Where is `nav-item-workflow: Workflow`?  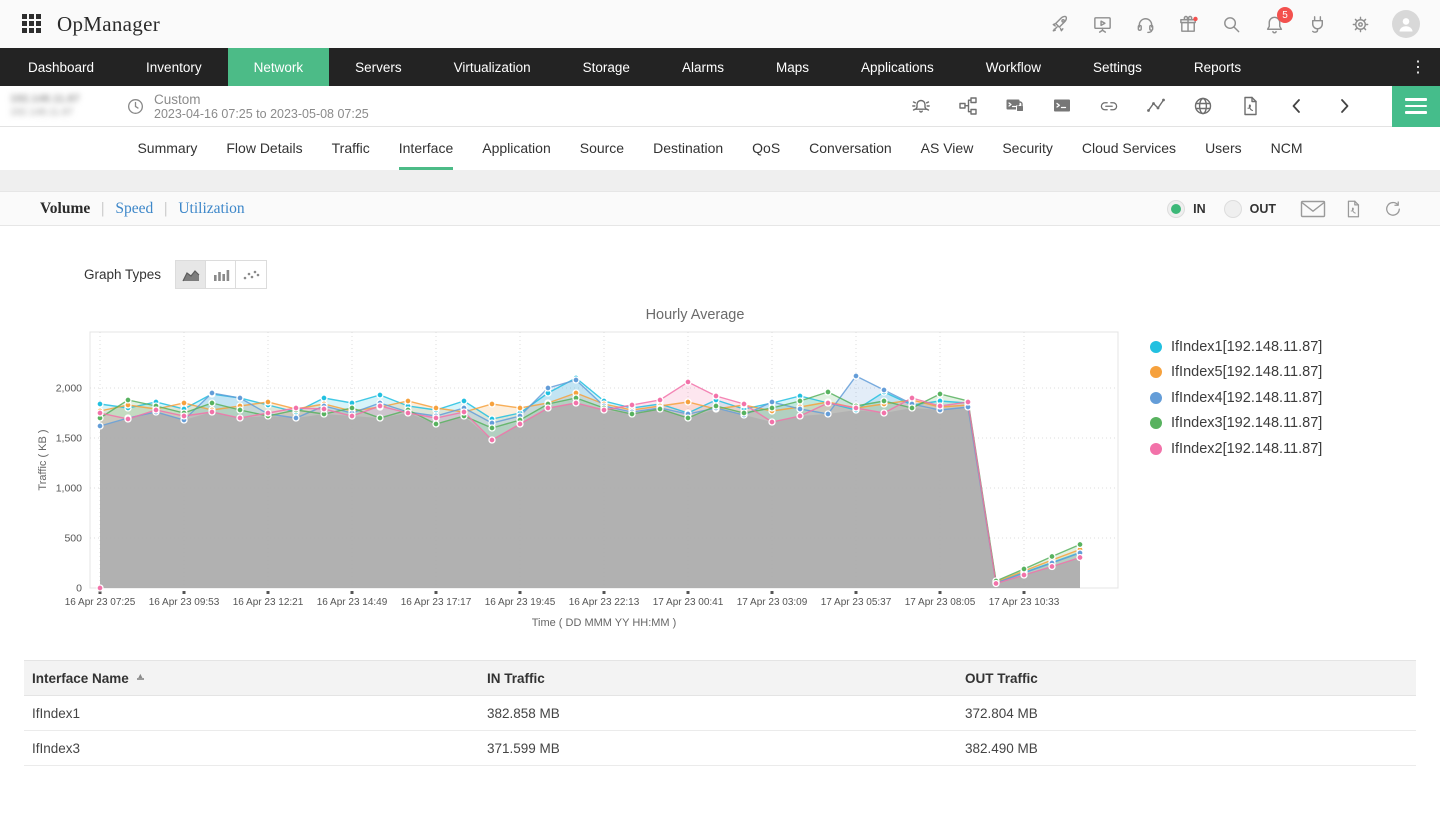
nav-item-workflow: Workflow is located at coordinates (1013, 67).